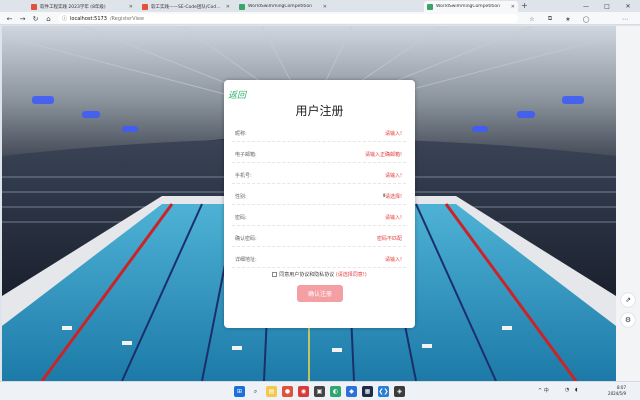 This screenshot has height=400, width=640. I want to click on register-submit-button: 确认注册, so click(320, 293).